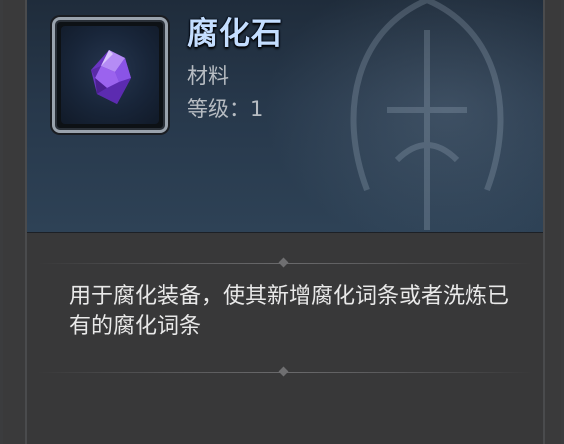  What do you see at coordinates (208, 76) in the screenshot?
I see `item-type: 材料` at bounding box center [208, 76].